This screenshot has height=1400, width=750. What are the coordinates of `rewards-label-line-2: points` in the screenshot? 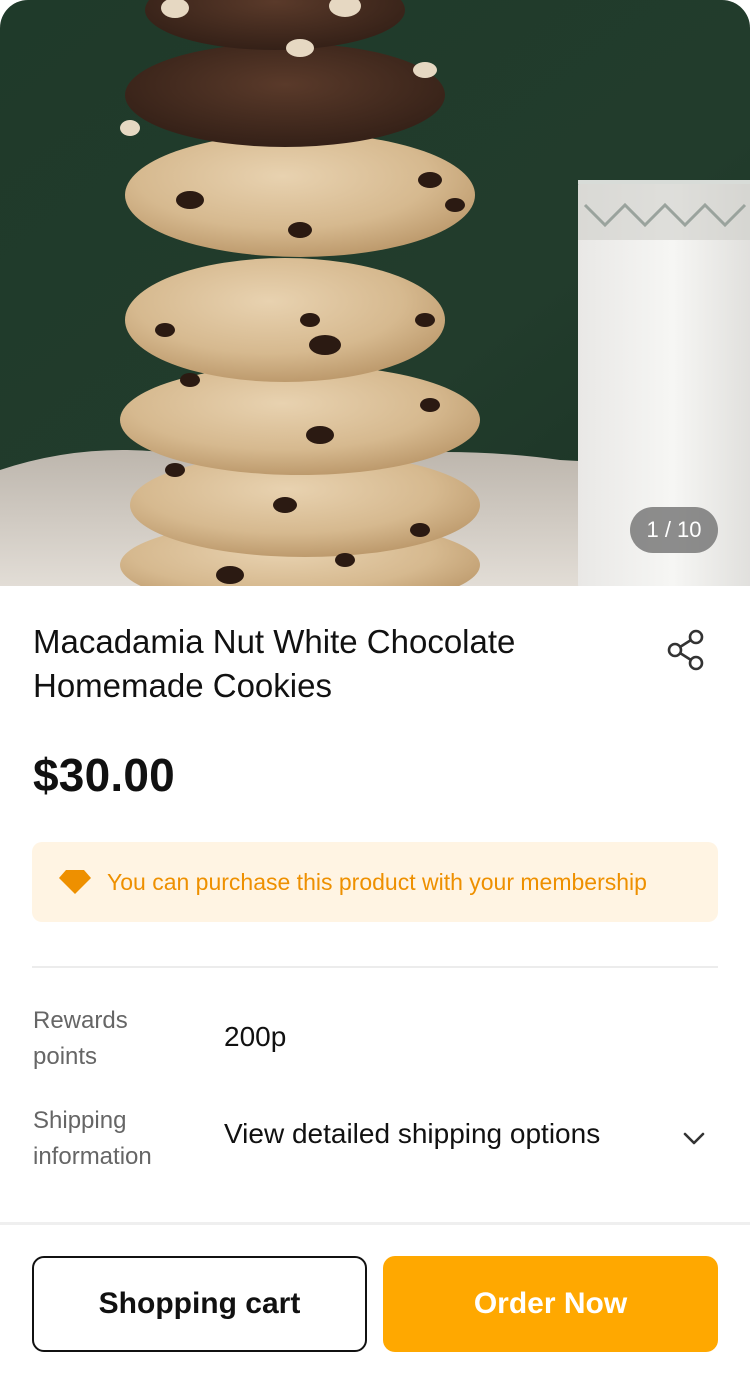 It's located at (65, 1056).